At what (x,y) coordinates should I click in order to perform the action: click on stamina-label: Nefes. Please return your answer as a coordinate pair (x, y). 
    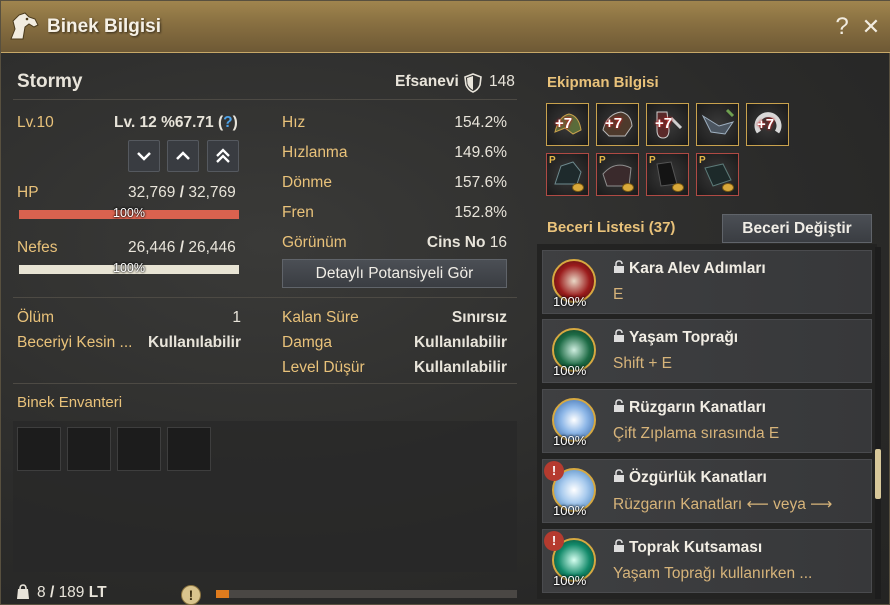
    Looking at the image, I should click on (37, 247).